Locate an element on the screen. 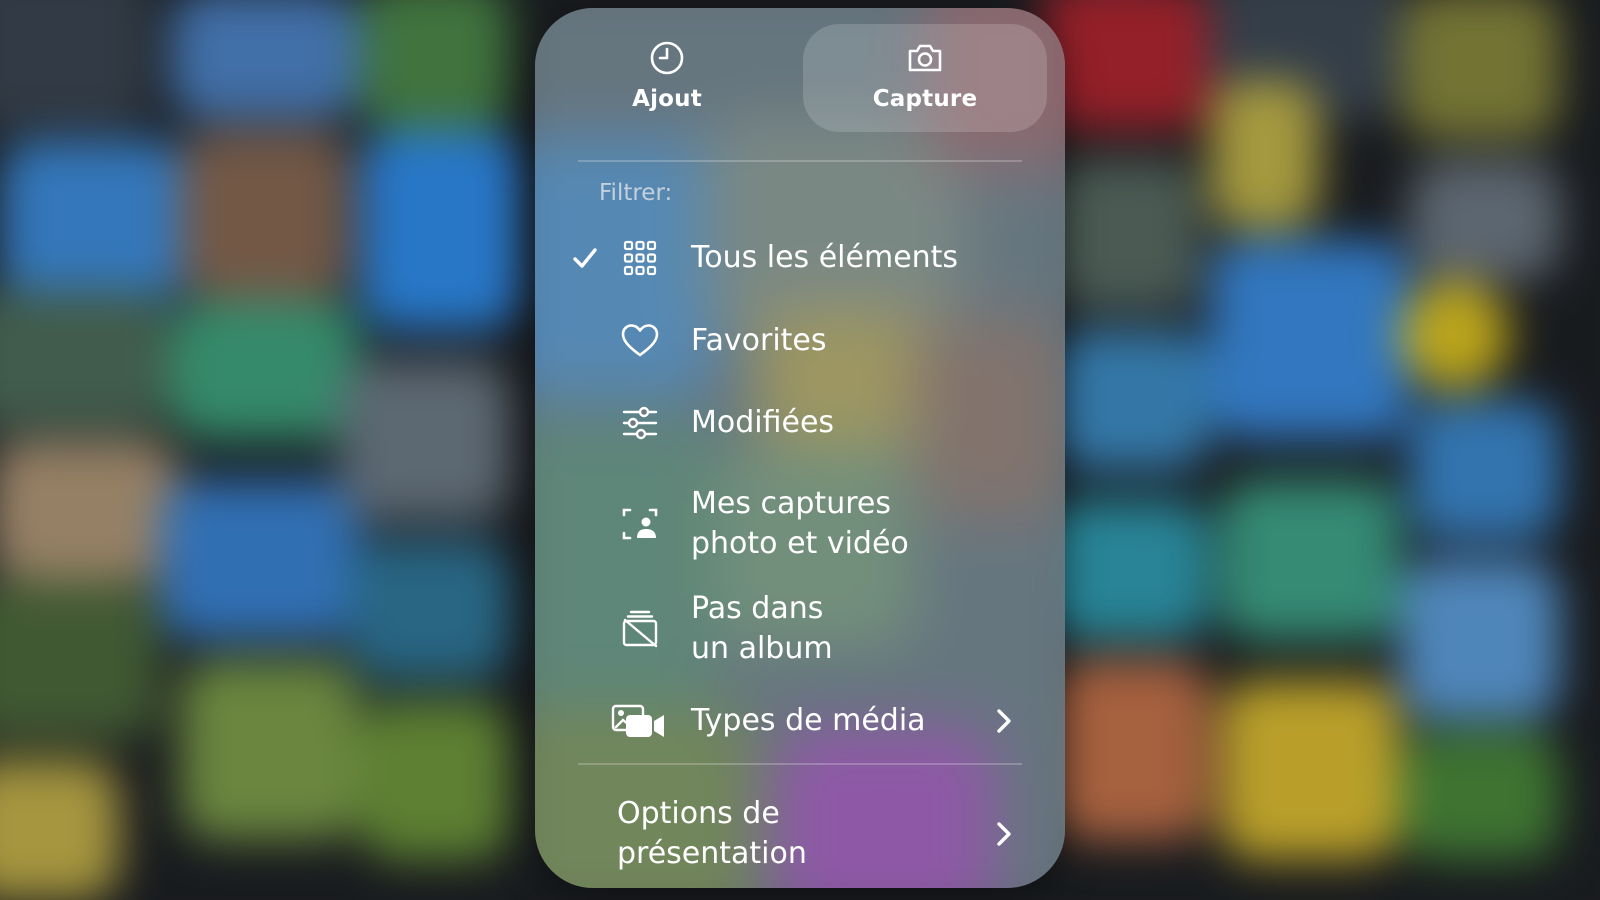 The width and height of the screenshot is (1600, 900). filter-item-my-captures: Mes captures photo et vidéo is located at coordinates (800, 524).